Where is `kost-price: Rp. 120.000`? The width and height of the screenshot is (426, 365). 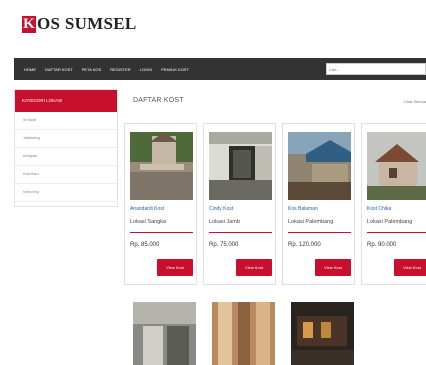
kost-price: Rp. 120.000 is located at coordinates (304, 245).